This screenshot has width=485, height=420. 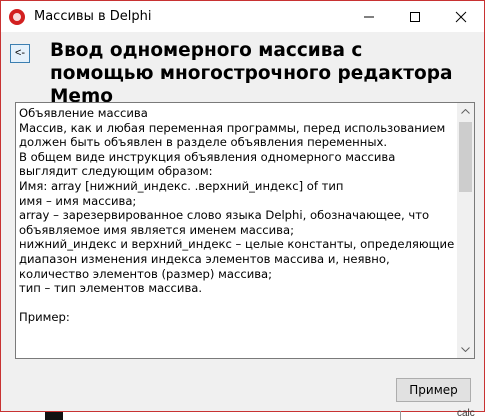 I want to click on close-icon, so click(x=461, y=17).